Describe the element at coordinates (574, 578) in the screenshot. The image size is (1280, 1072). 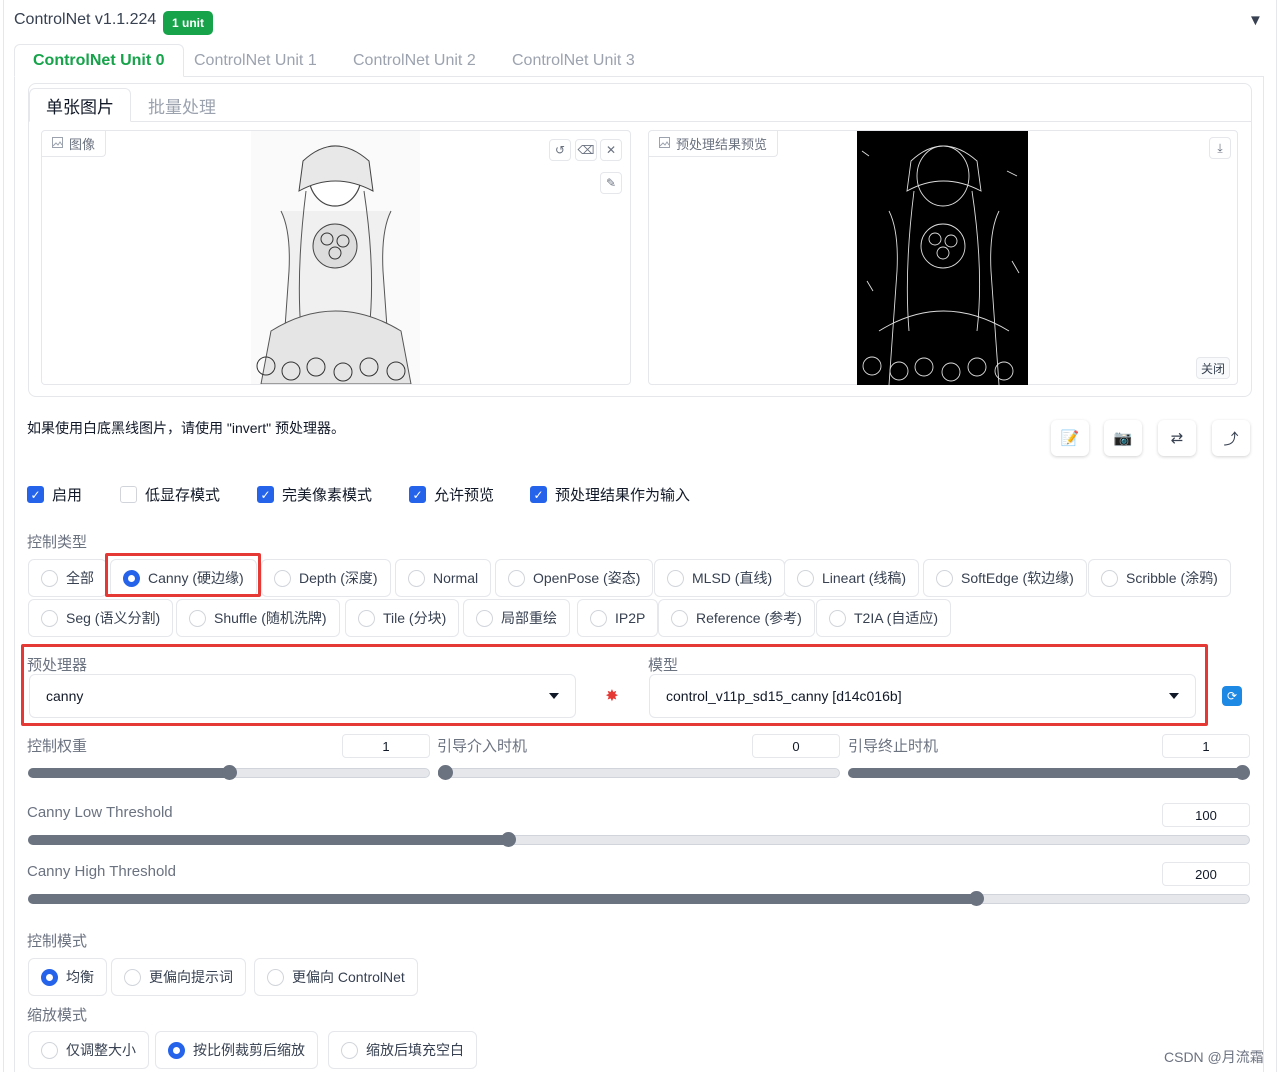
I see `control-type-openpose: OpenPose (姿态)` at that location.